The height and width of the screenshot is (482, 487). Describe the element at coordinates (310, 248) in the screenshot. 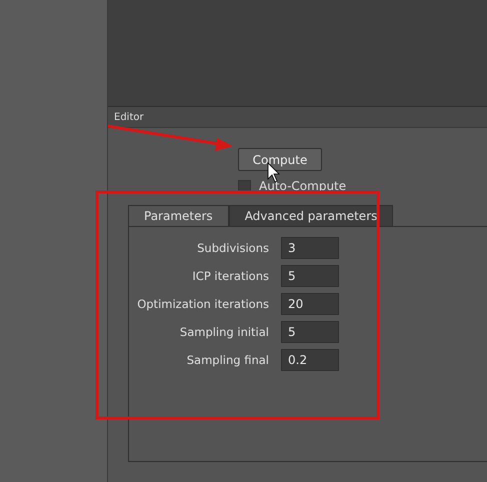

I see `parameter-field: 3` at that location.